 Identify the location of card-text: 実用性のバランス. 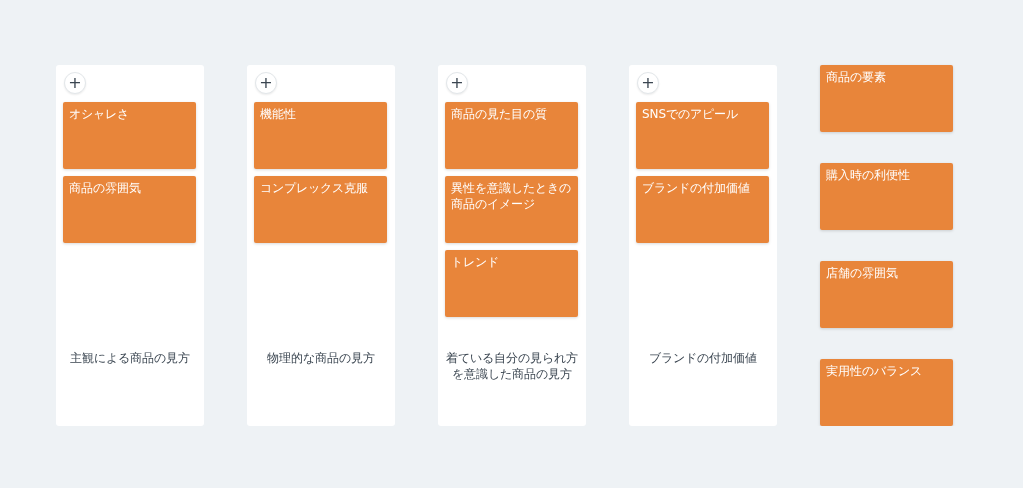
(874, 371).